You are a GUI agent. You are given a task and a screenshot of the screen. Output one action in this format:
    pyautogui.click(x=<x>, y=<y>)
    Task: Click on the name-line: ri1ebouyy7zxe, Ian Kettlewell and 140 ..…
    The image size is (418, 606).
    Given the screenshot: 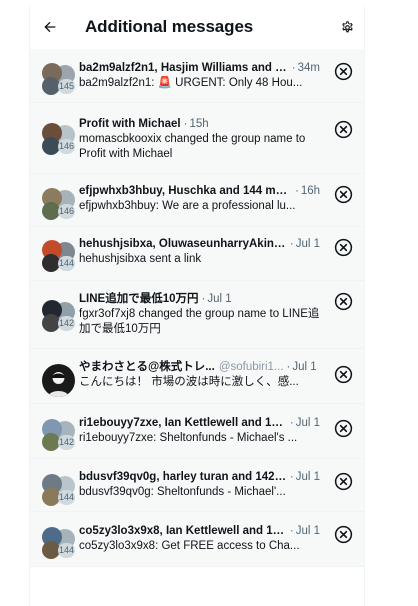 What is the action you would take?
    pyautogui.click(x=199, y=423)
    